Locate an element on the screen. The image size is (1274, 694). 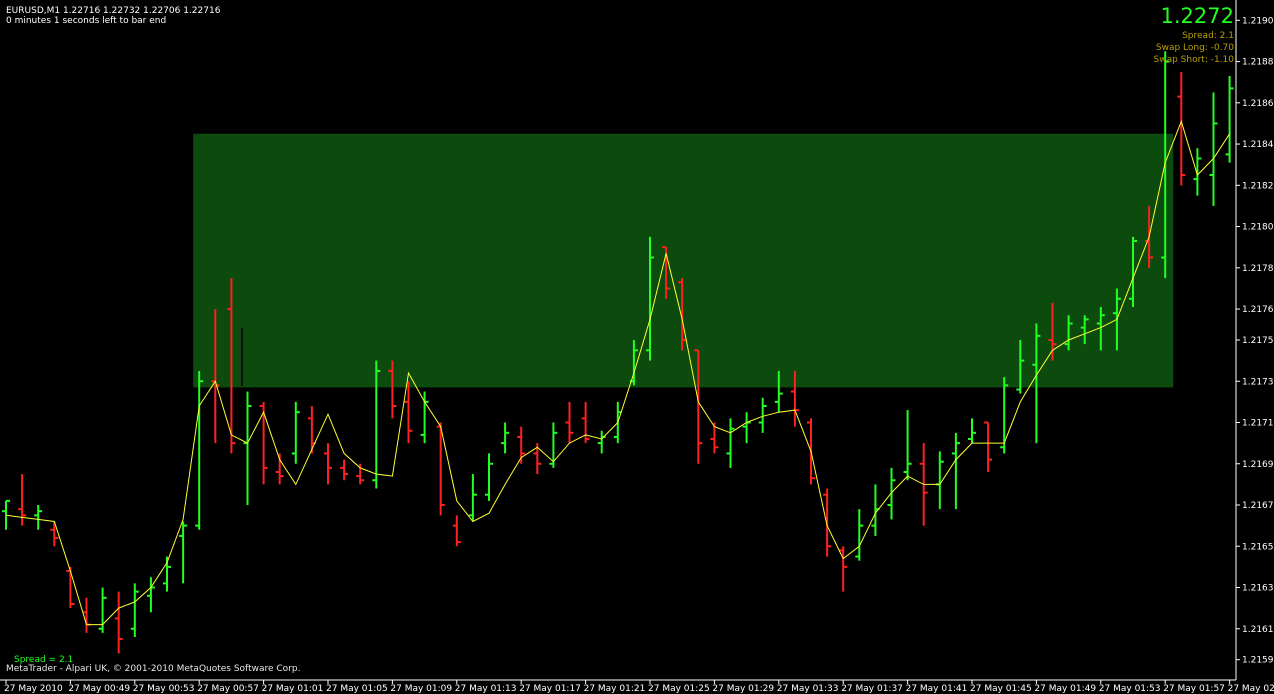
time-tick-label: 27 May 00:57 is located at coordinates (228, 689).